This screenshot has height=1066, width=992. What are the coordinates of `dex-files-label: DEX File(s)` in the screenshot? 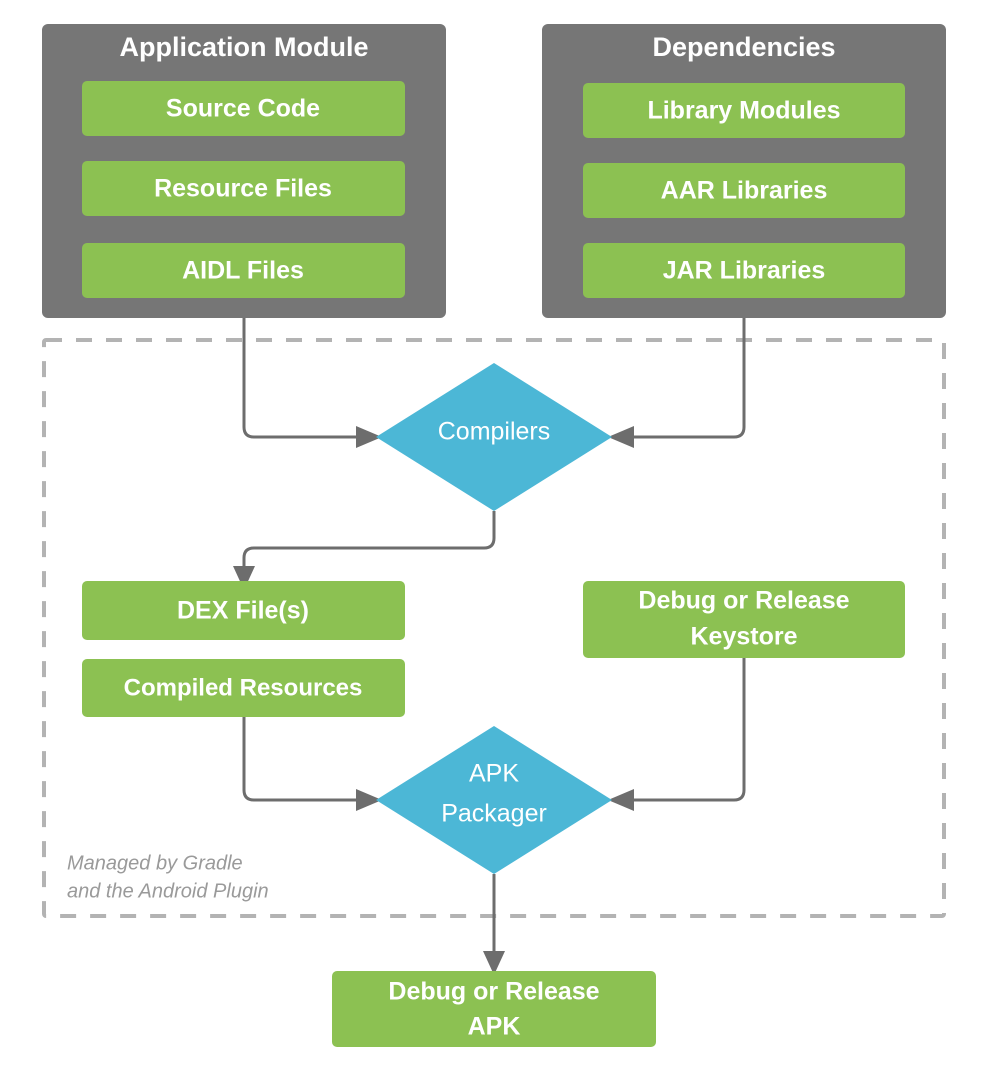 It's located at (243, 611).